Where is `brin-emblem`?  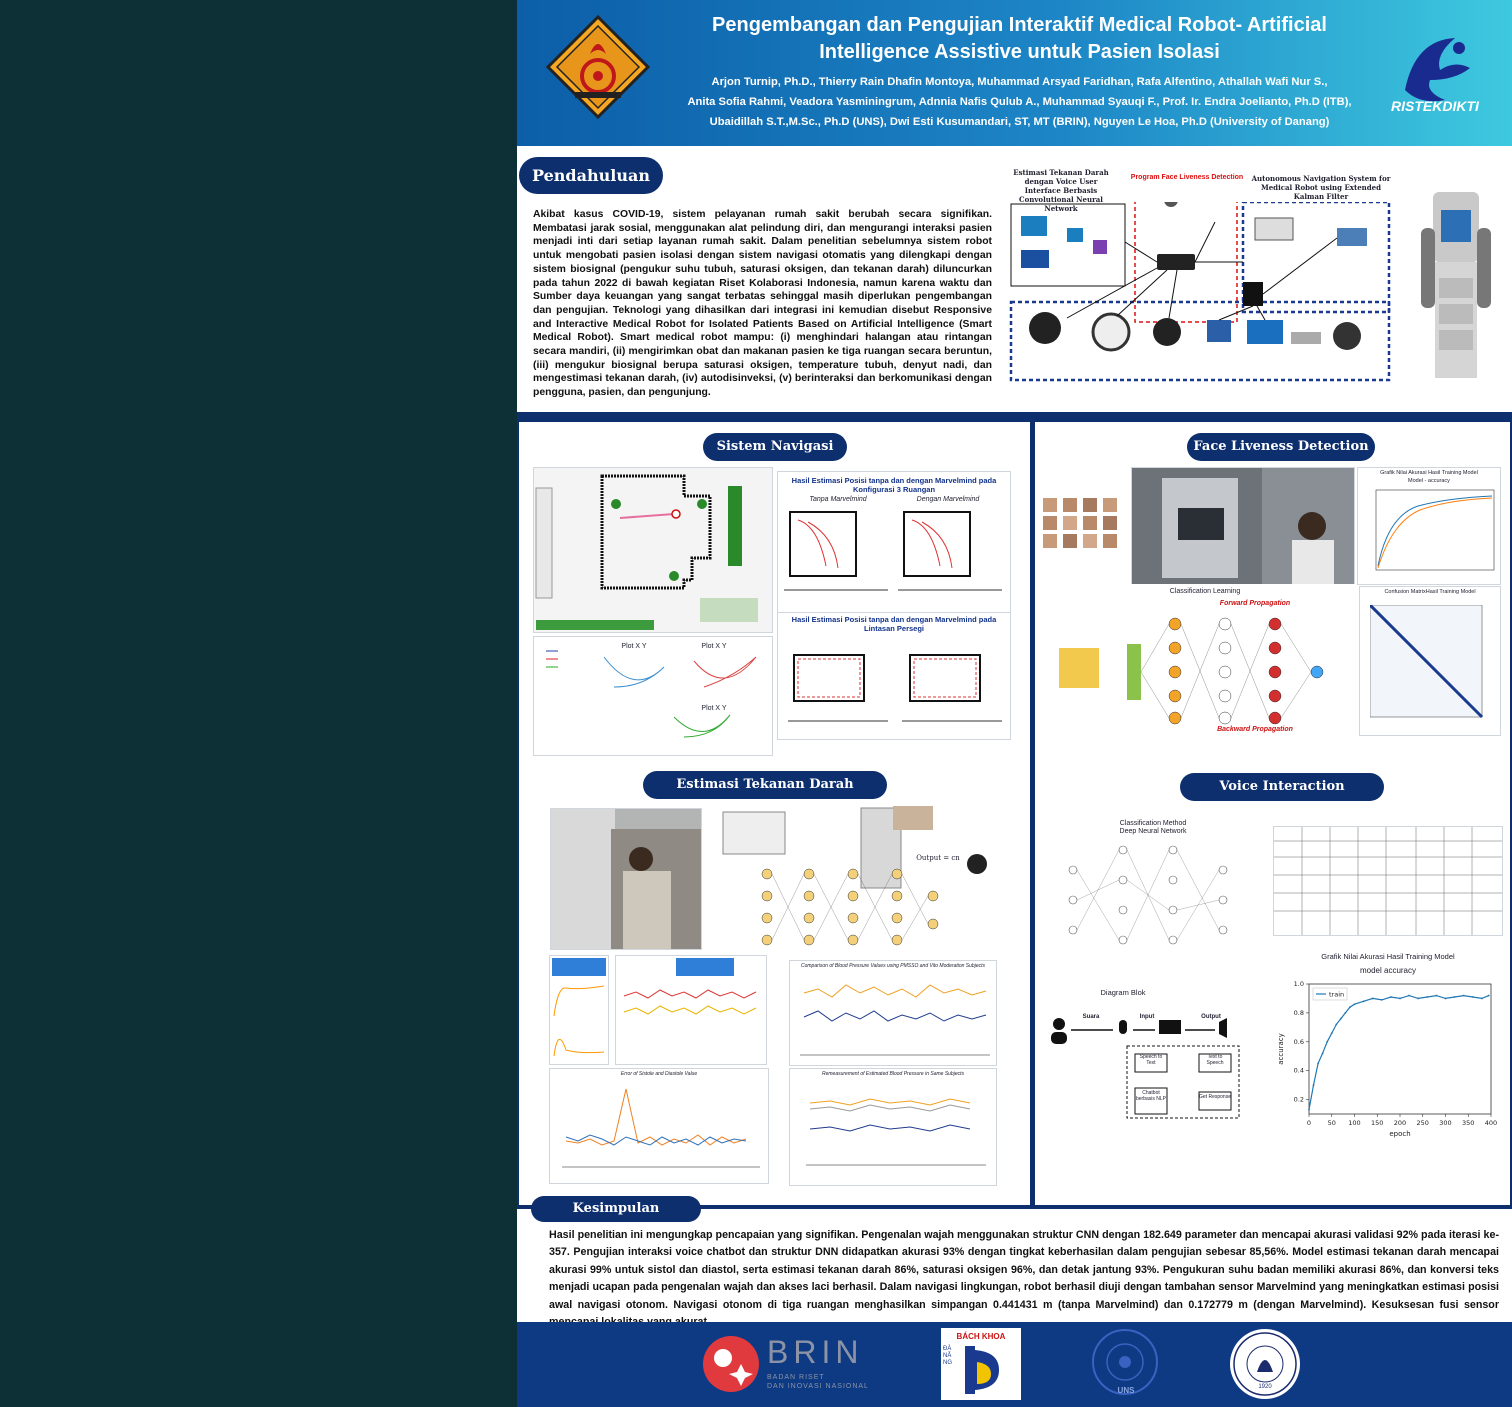
brin-emblem is located at coordinates (731, 1364).